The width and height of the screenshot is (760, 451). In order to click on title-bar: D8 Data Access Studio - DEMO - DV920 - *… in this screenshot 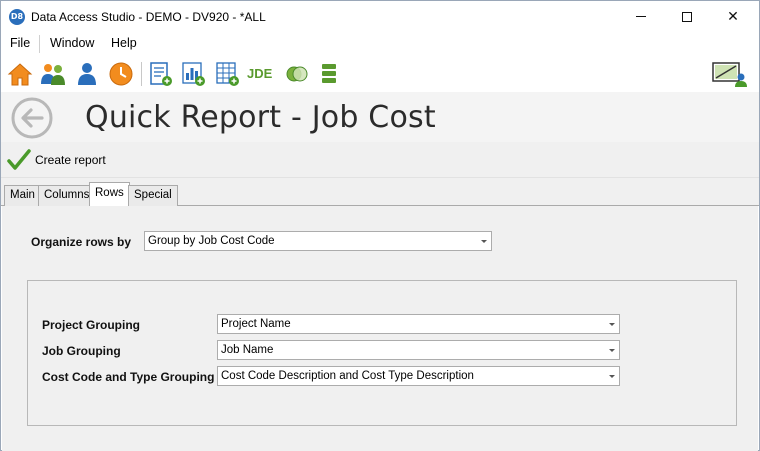, I will do `click(380, 16)`.